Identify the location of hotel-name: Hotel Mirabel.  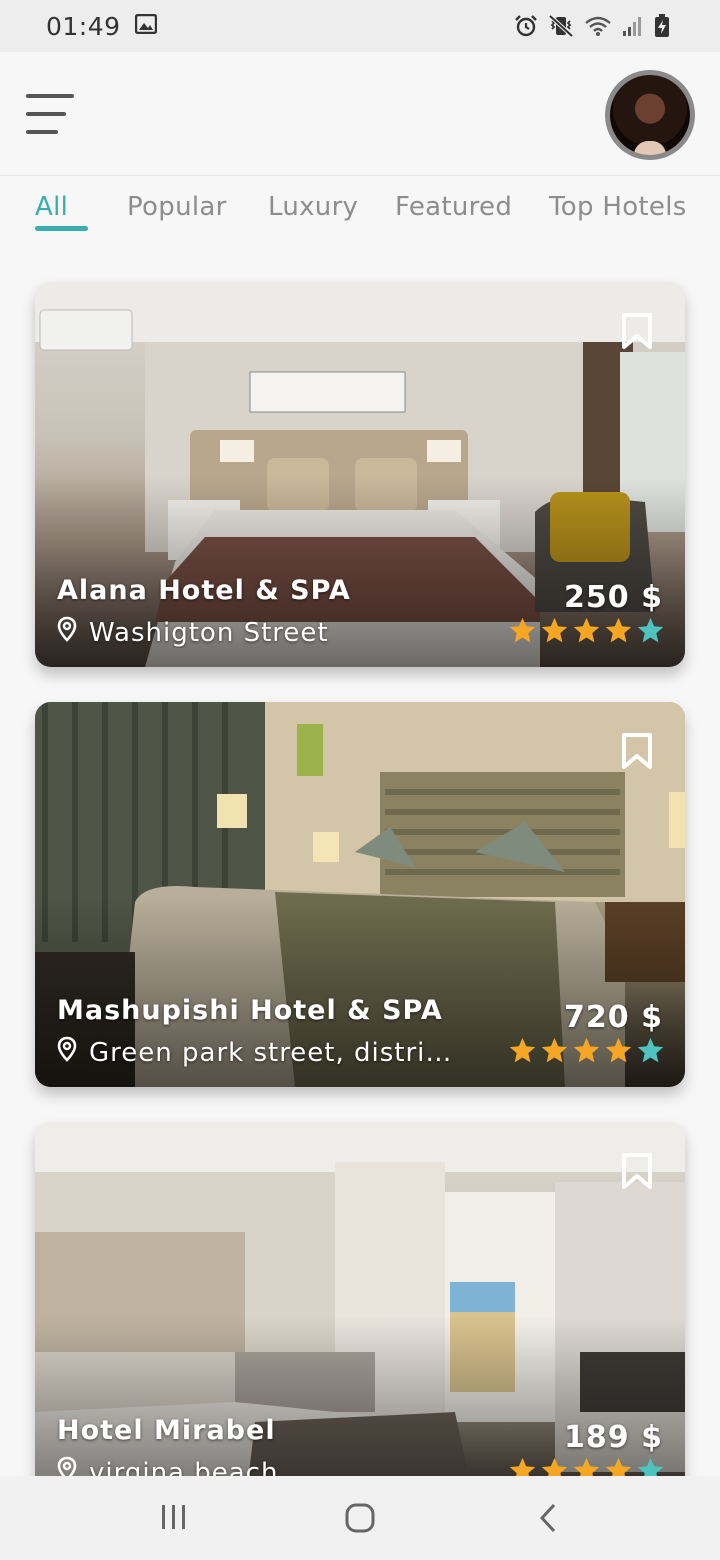
(166, 1430).